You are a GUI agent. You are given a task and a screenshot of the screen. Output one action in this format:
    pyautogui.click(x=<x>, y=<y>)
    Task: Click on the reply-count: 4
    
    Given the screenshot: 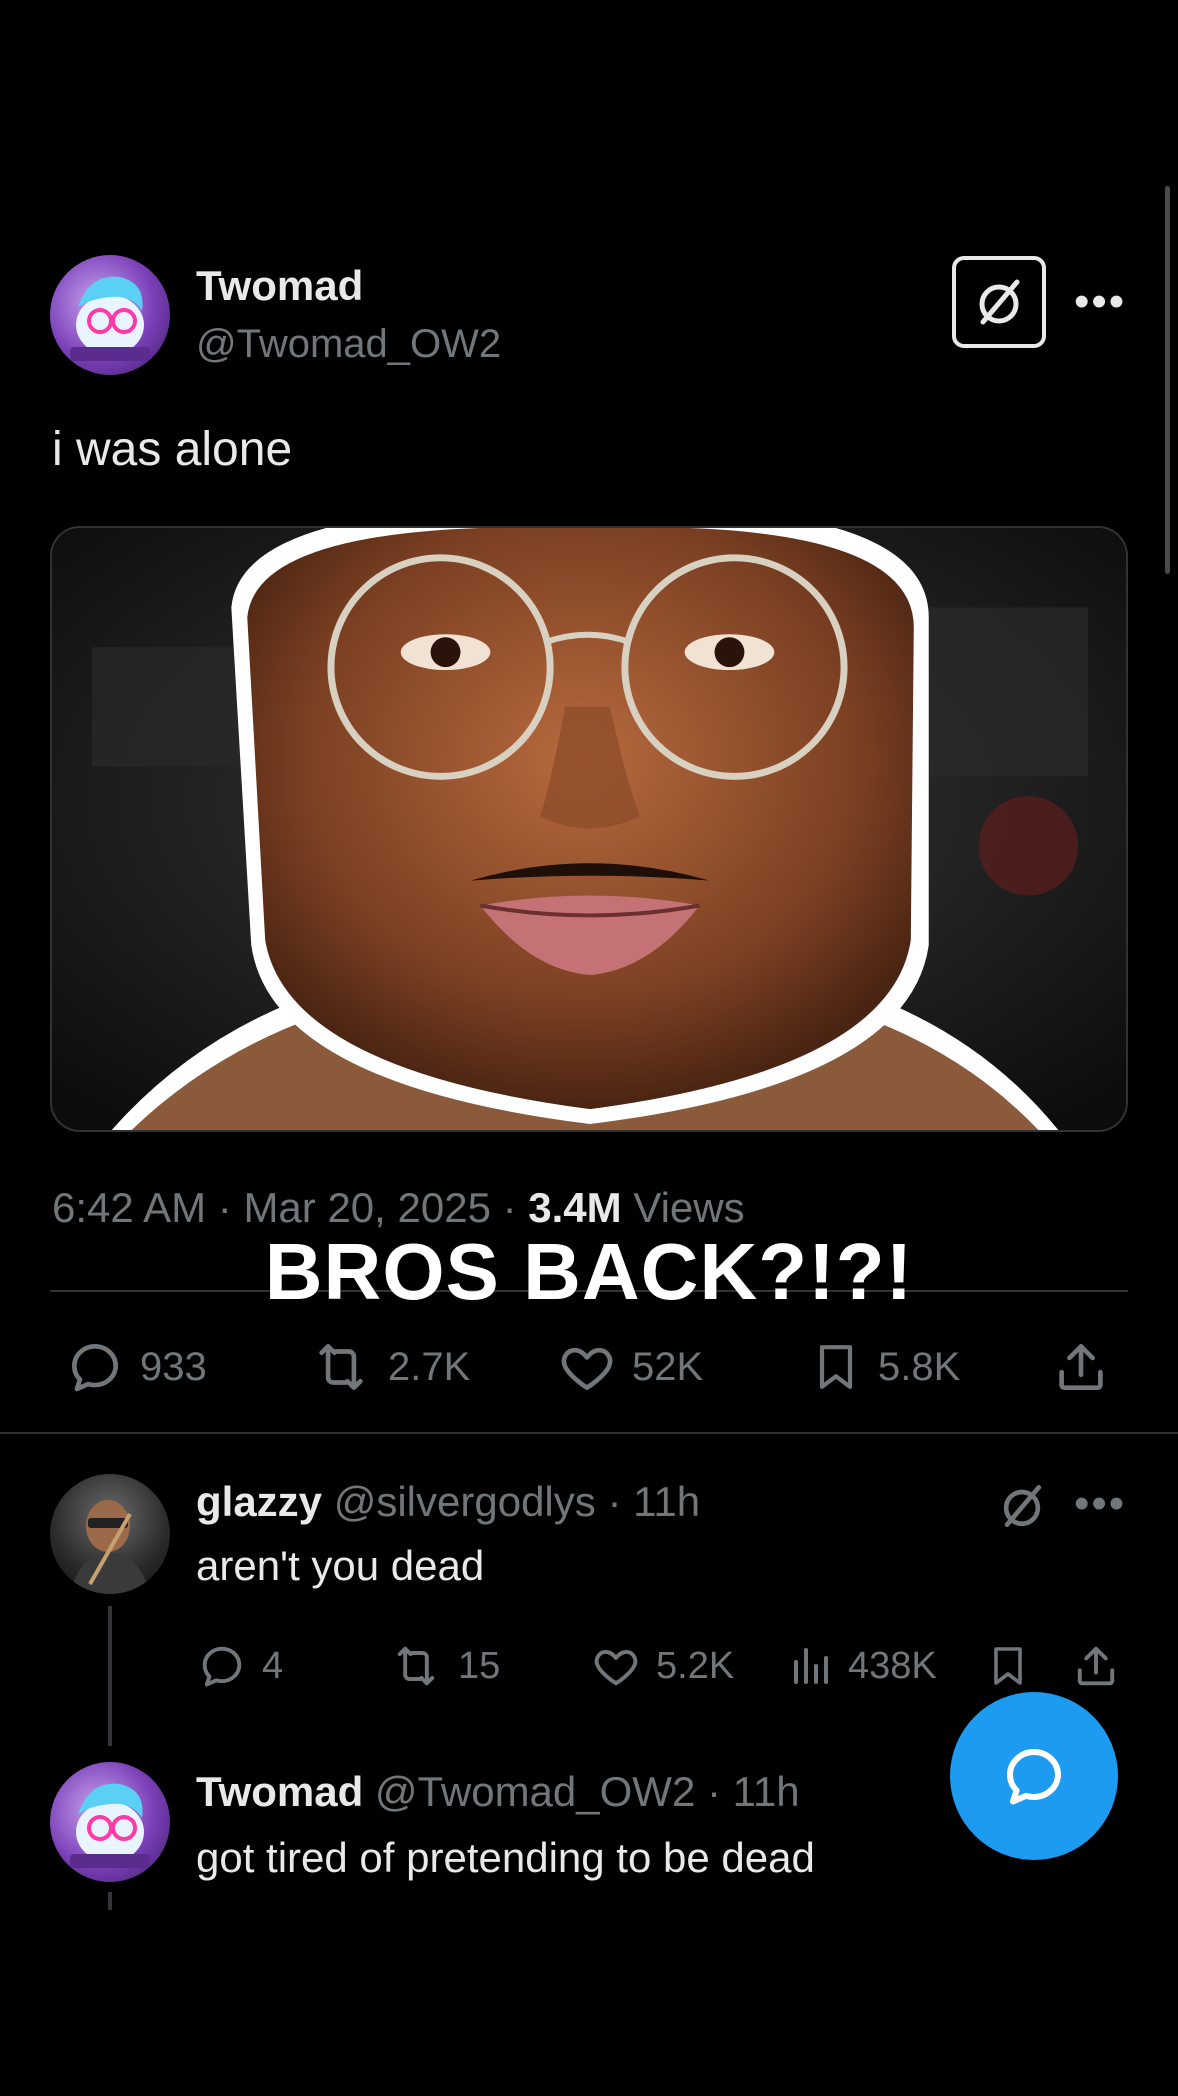 What is the action you would take?
    pyautogui.click(x=273, y=1665)
    